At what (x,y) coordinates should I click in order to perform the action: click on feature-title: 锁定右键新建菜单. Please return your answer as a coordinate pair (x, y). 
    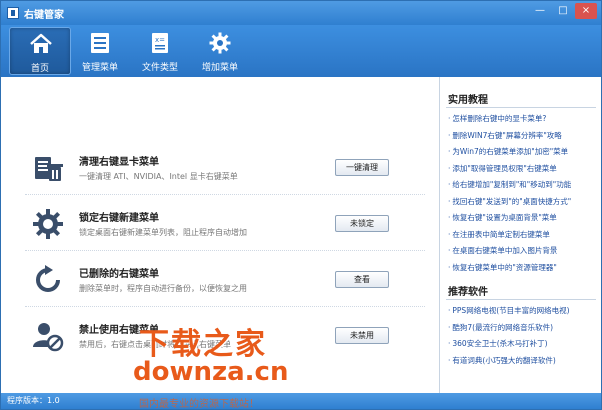
    Looking at the image, I should click on (119, 218).